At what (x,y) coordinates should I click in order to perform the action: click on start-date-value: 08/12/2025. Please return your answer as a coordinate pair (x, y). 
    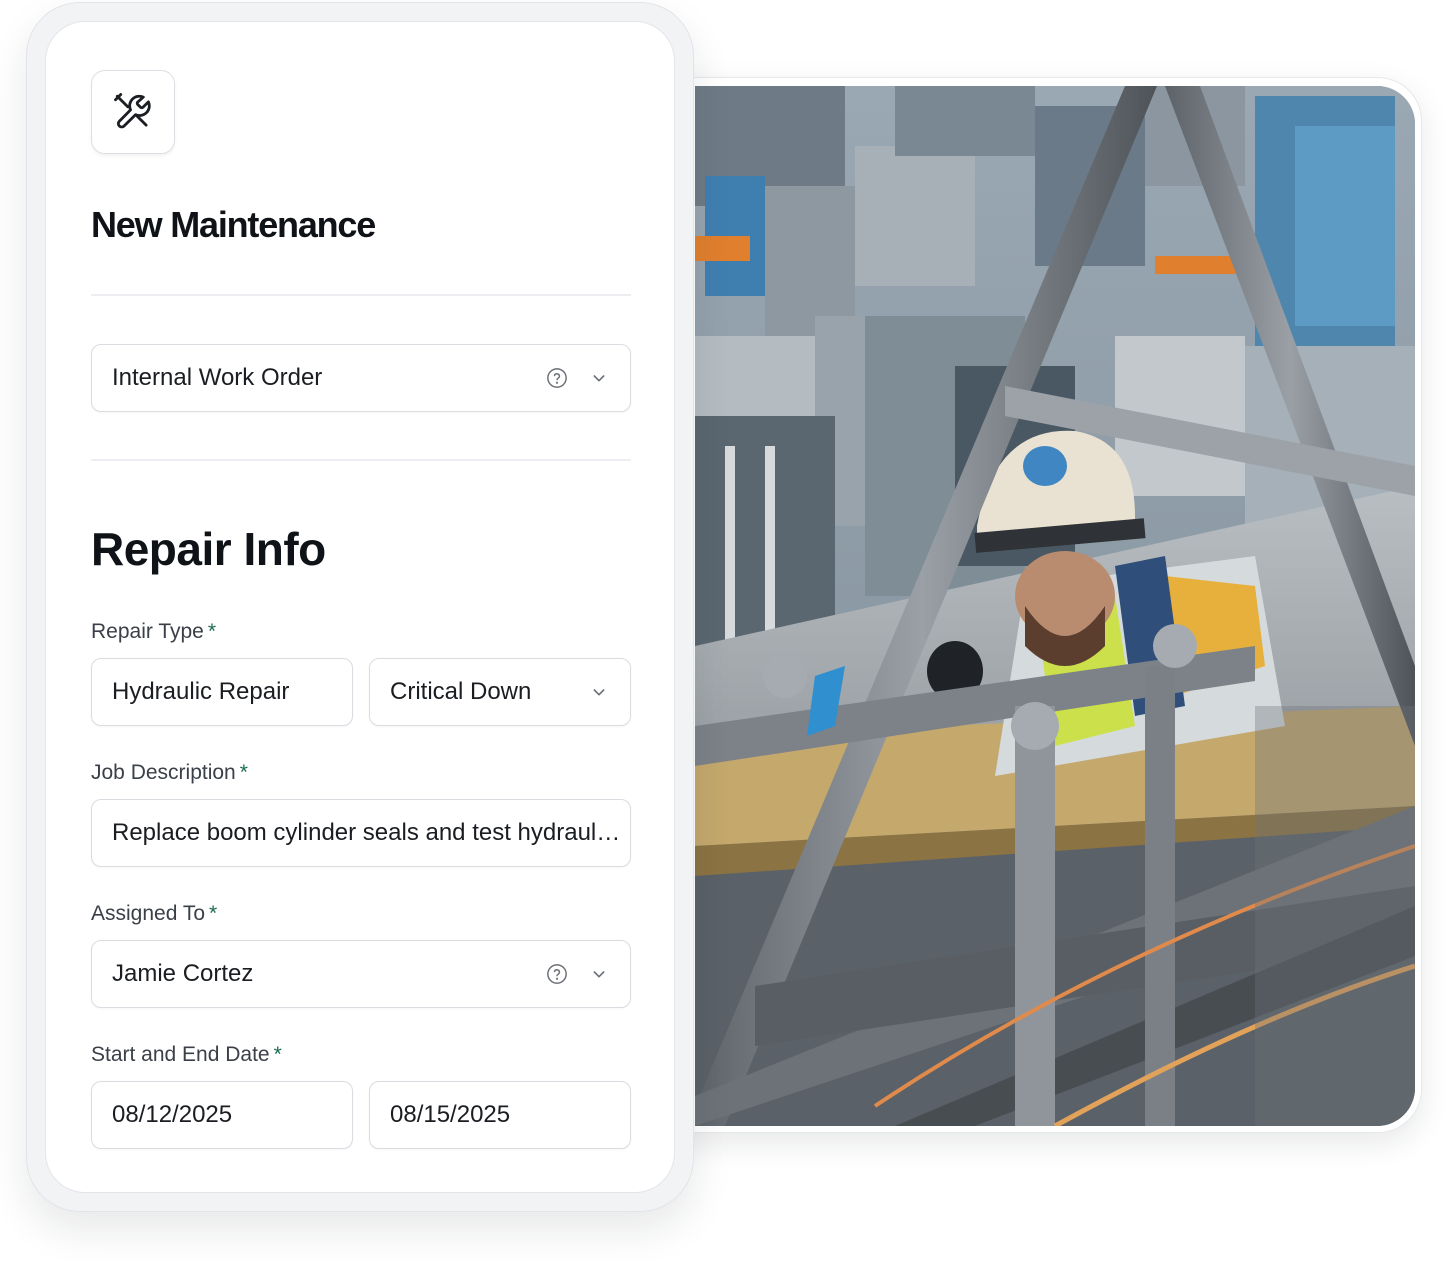
    Looking at the image, I should click on (172, 1114).